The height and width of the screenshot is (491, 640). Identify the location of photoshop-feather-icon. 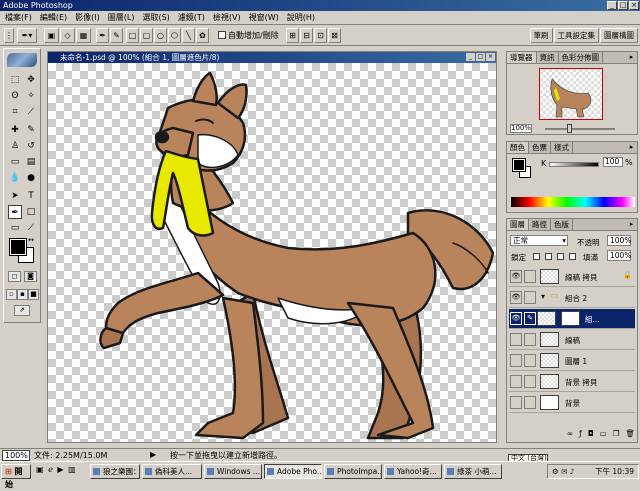
(22, 60).